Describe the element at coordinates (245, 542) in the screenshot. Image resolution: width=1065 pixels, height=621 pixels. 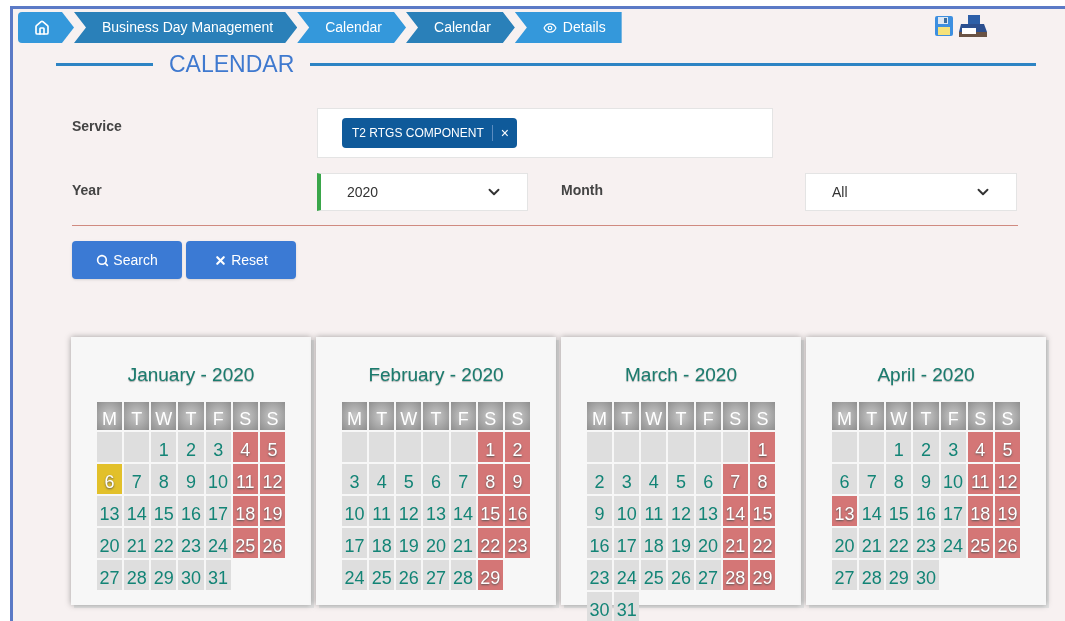
I see `holiday-day-cell: 25` at that location.